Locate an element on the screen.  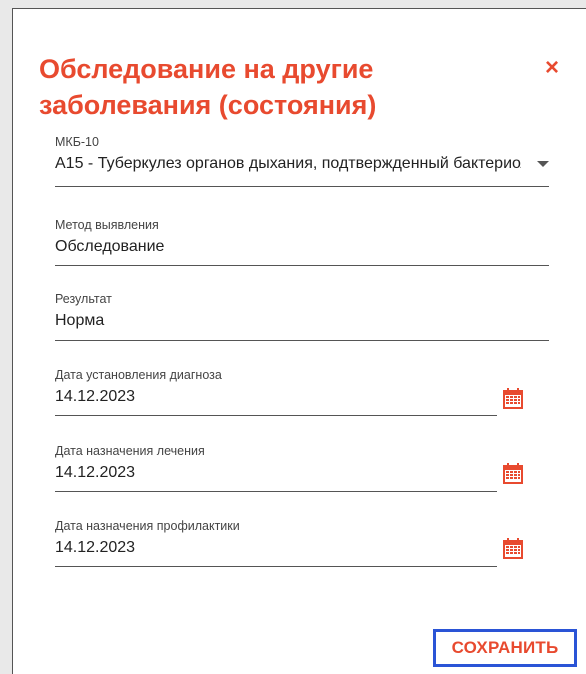
method-label: Метод выявления is located at coordinates (107, 225).